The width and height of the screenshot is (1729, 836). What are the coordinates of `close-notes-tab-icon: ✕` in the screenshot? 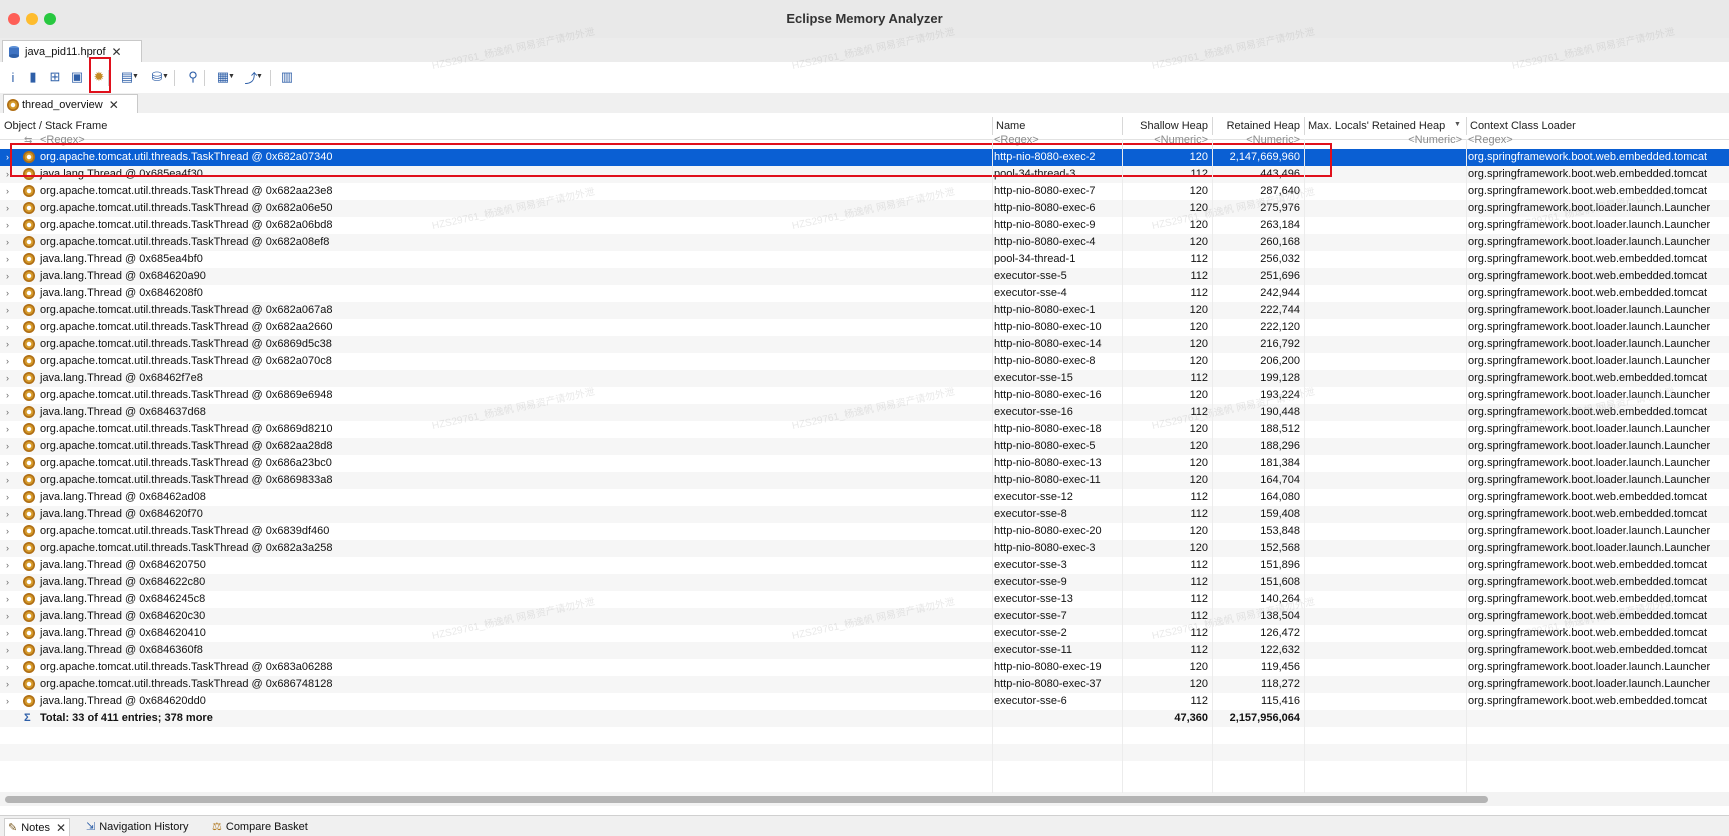 It's located at (61, 828).